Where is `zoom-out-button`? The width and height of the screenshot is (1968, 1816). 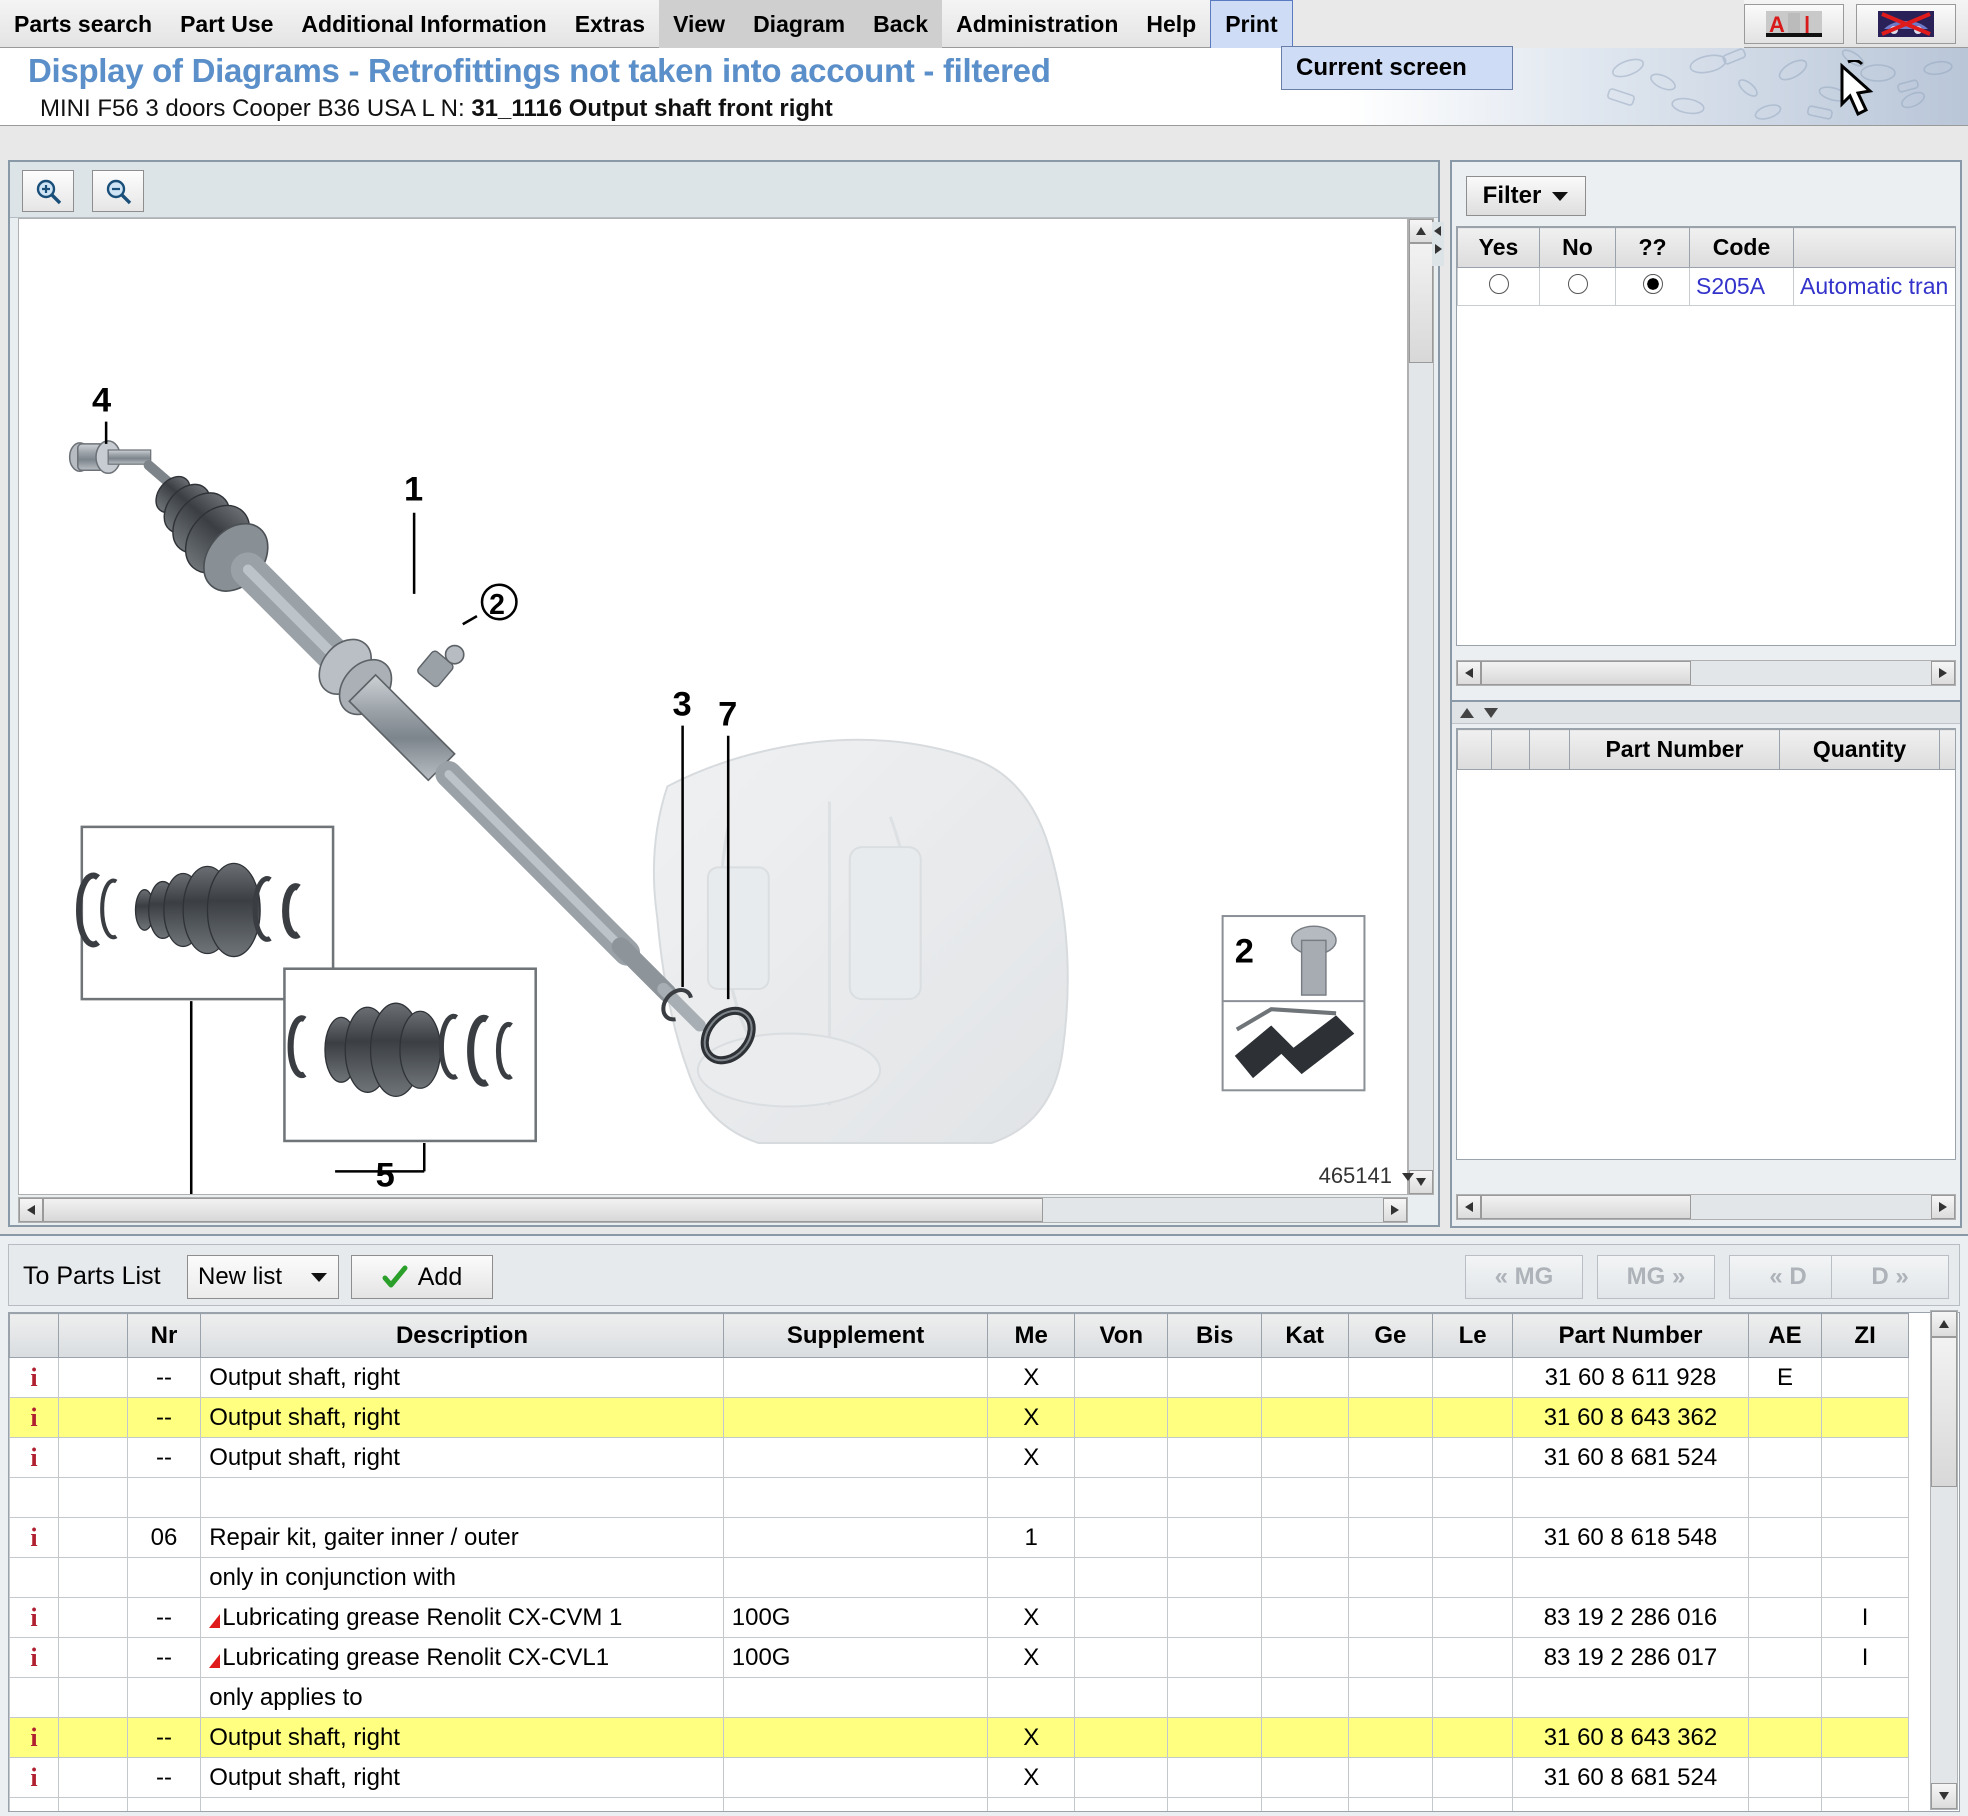
zoom-out-button is located at coordinates (118, 191).